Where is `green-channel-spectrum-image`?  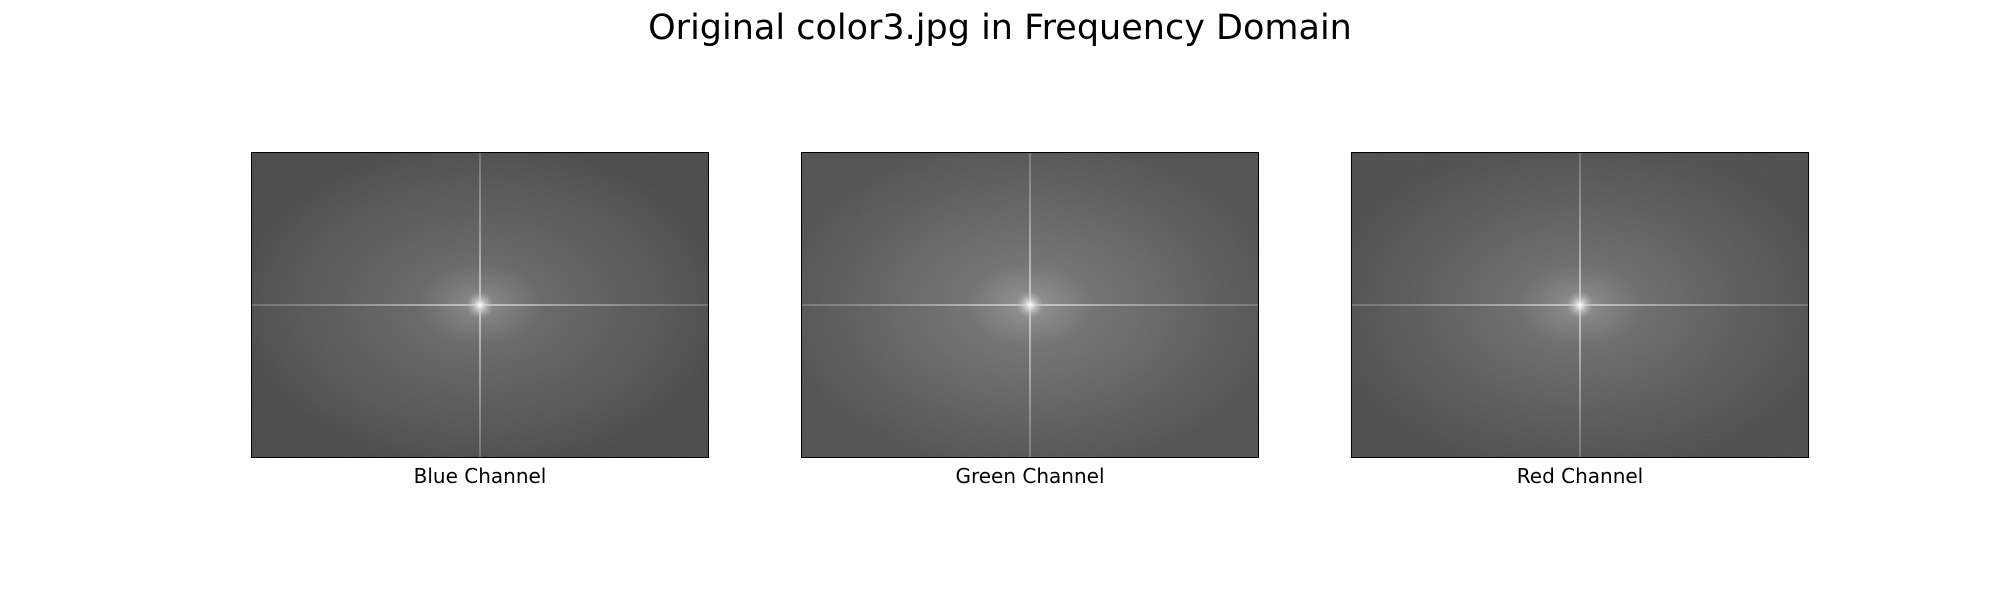
green-channel-spectrum-image is located at coordinates (1030, 305).